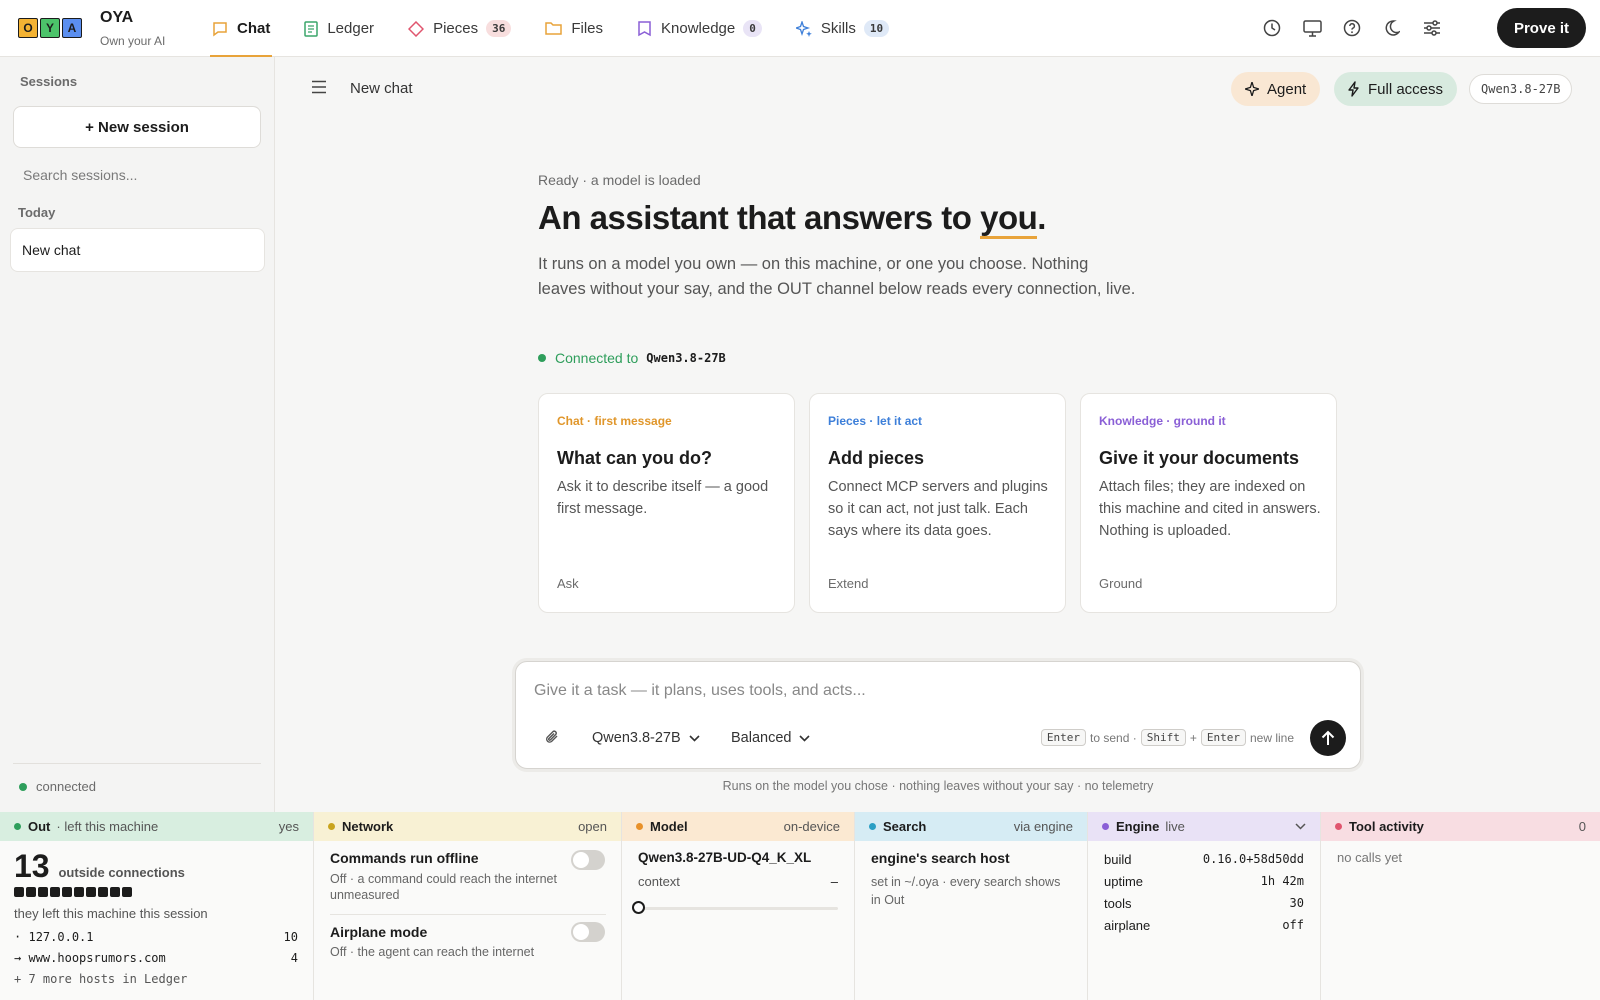 This screenshot has width=1600, height=1000. What do you see at coordinates (811, 826) in the screenshot?
I see `panel-status: on-device` at bounding box center [811, 826].